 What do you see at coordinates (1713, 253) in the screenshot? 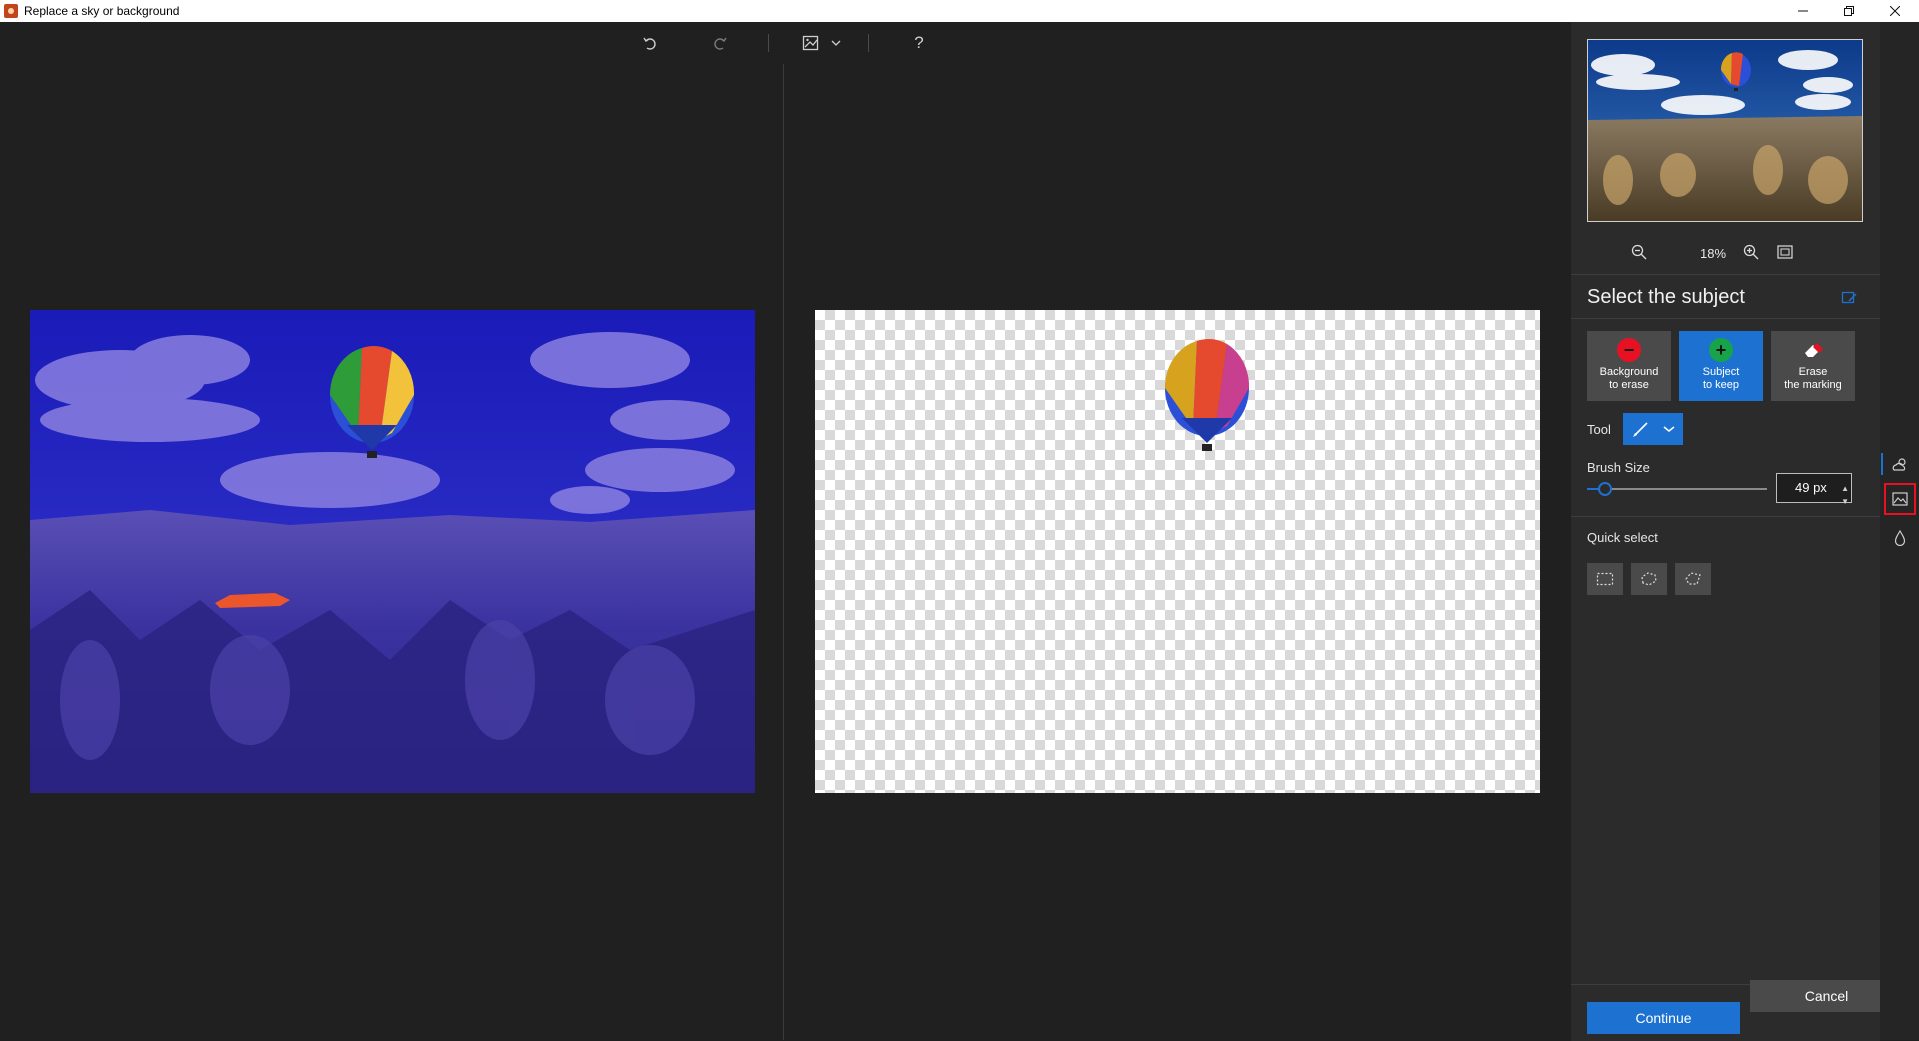
I see `zoom-level: 18%` at bounding box center [1713, 253].